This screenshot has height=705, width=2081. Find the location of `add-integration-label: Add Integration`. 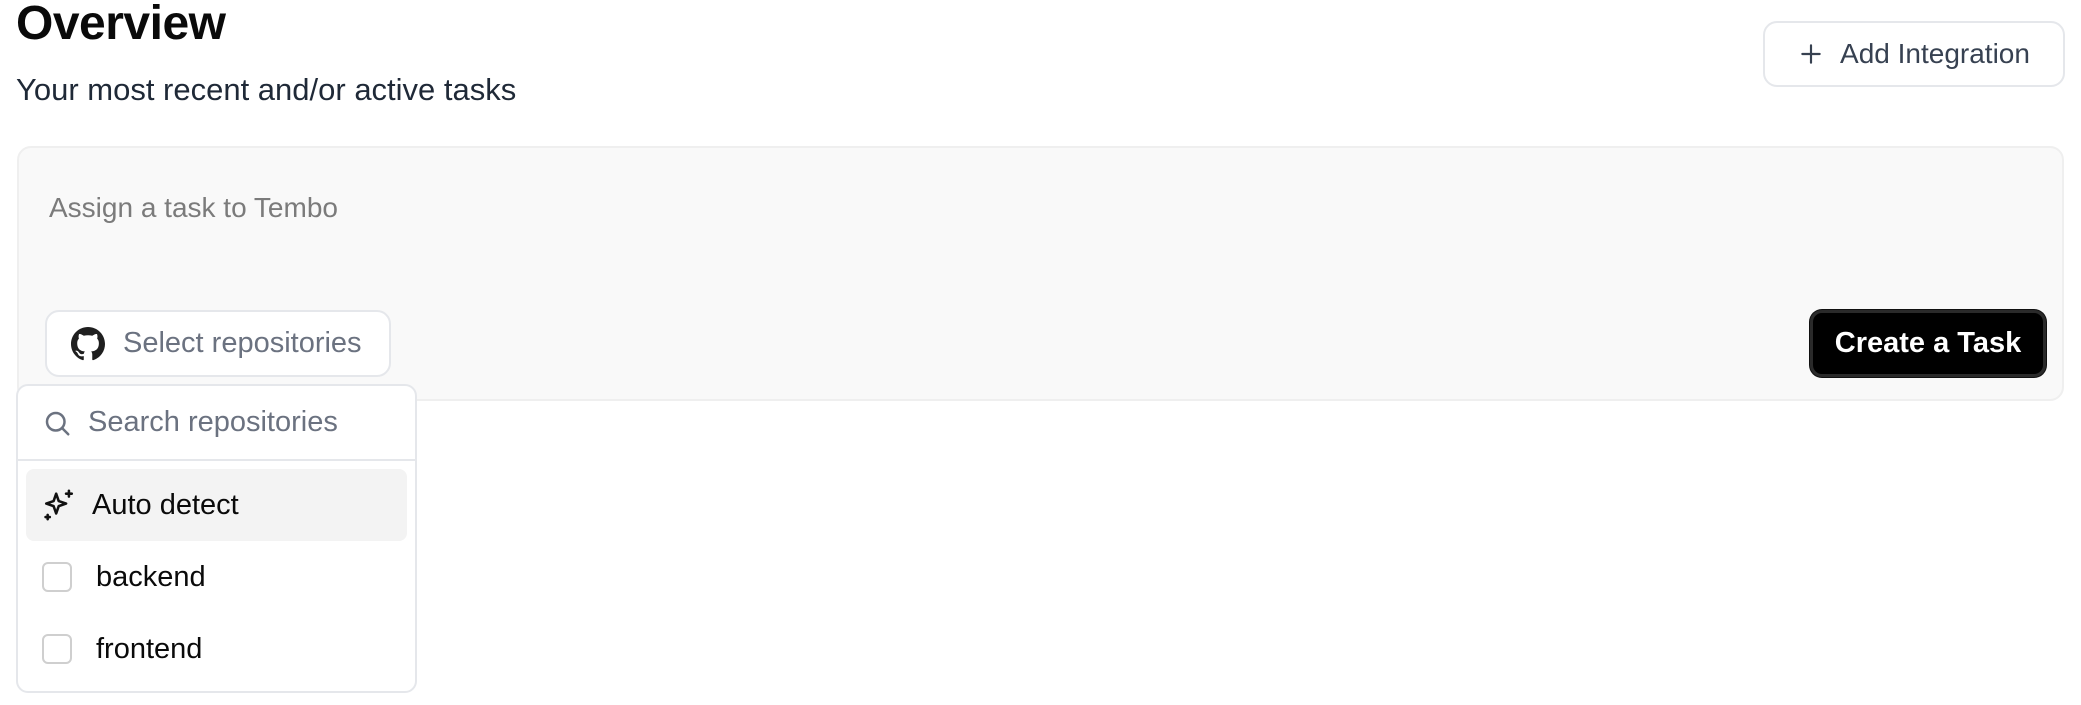

add-integration-label: Add Integration is located at coordinates (1935, 53).